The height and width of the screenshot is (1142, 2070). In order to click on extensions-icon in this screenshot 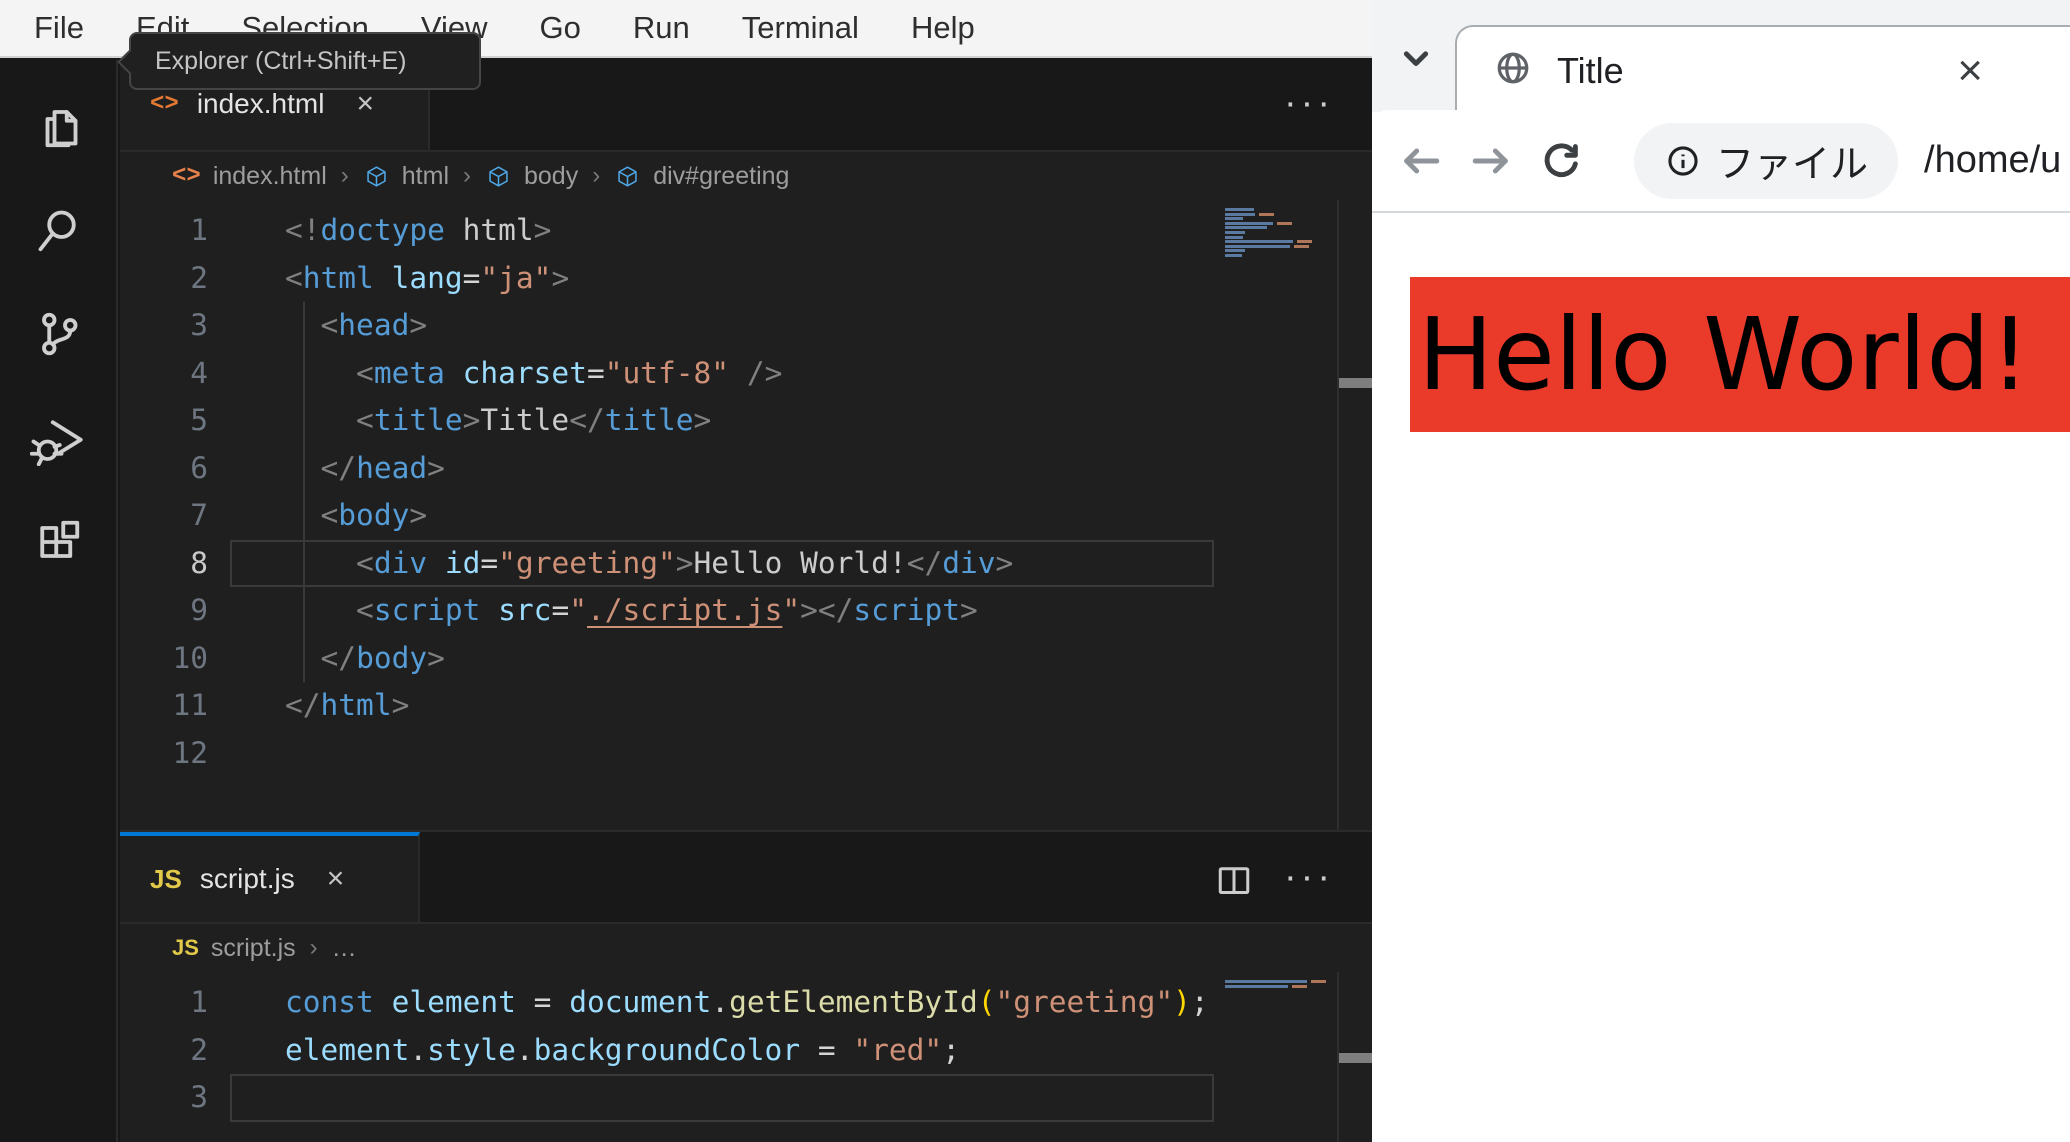, I will do `click(58, 542)`.